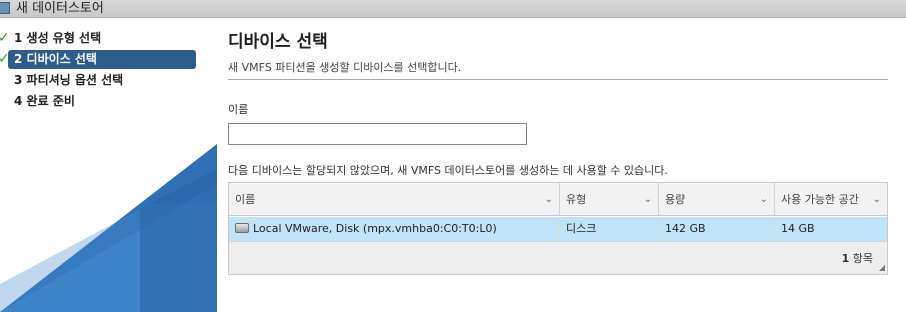 This screenshot has height=312, width=906. What do you see at coordinates (609, 229) in the screenshot?
I see `cell-type: 디스크` at bounding box center [609, 229].